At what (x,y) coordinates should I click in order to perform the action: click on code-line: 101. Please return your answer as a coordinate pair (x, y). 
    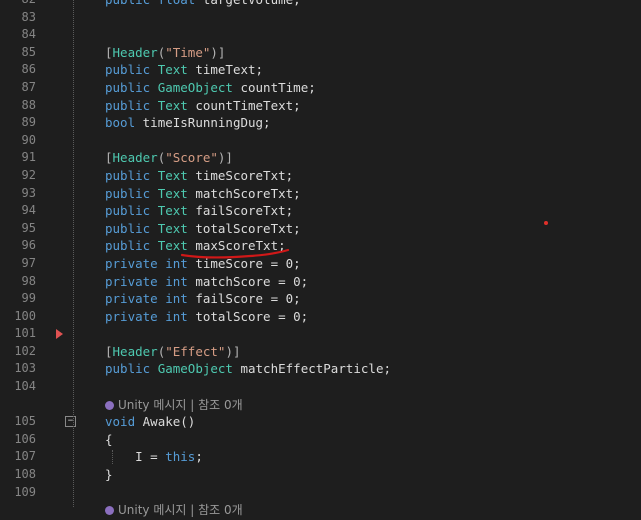
    Looking at the image, I should click on (320, 334).